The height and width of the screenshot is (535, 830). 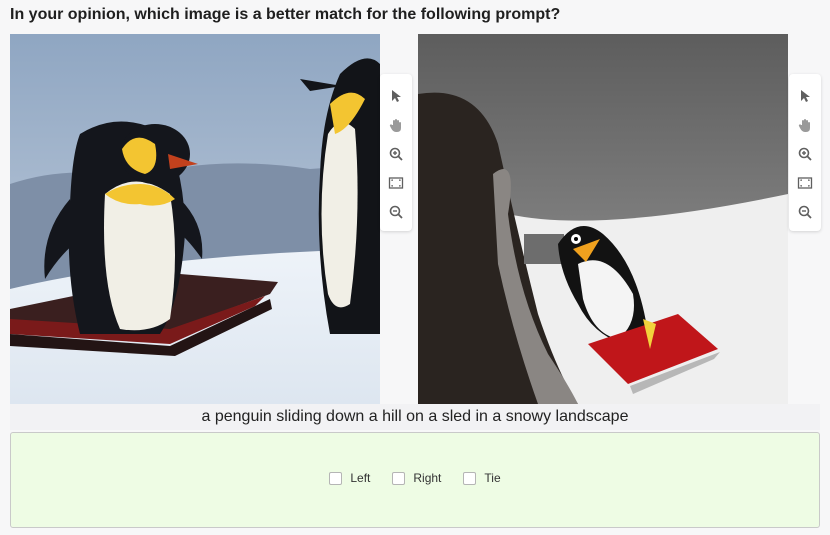 I want to click on option-right: Right, so click(x=416, y=478).